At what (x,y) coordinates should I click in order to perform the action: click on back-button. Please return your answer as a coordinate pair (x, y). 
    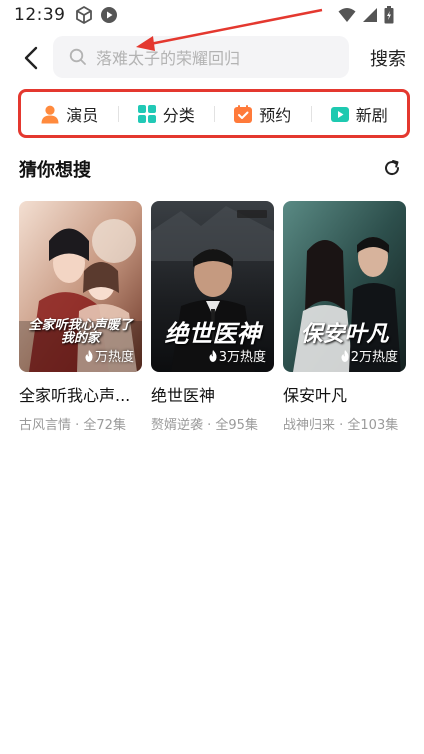
    Looking at the image, I should click on (32, 58).